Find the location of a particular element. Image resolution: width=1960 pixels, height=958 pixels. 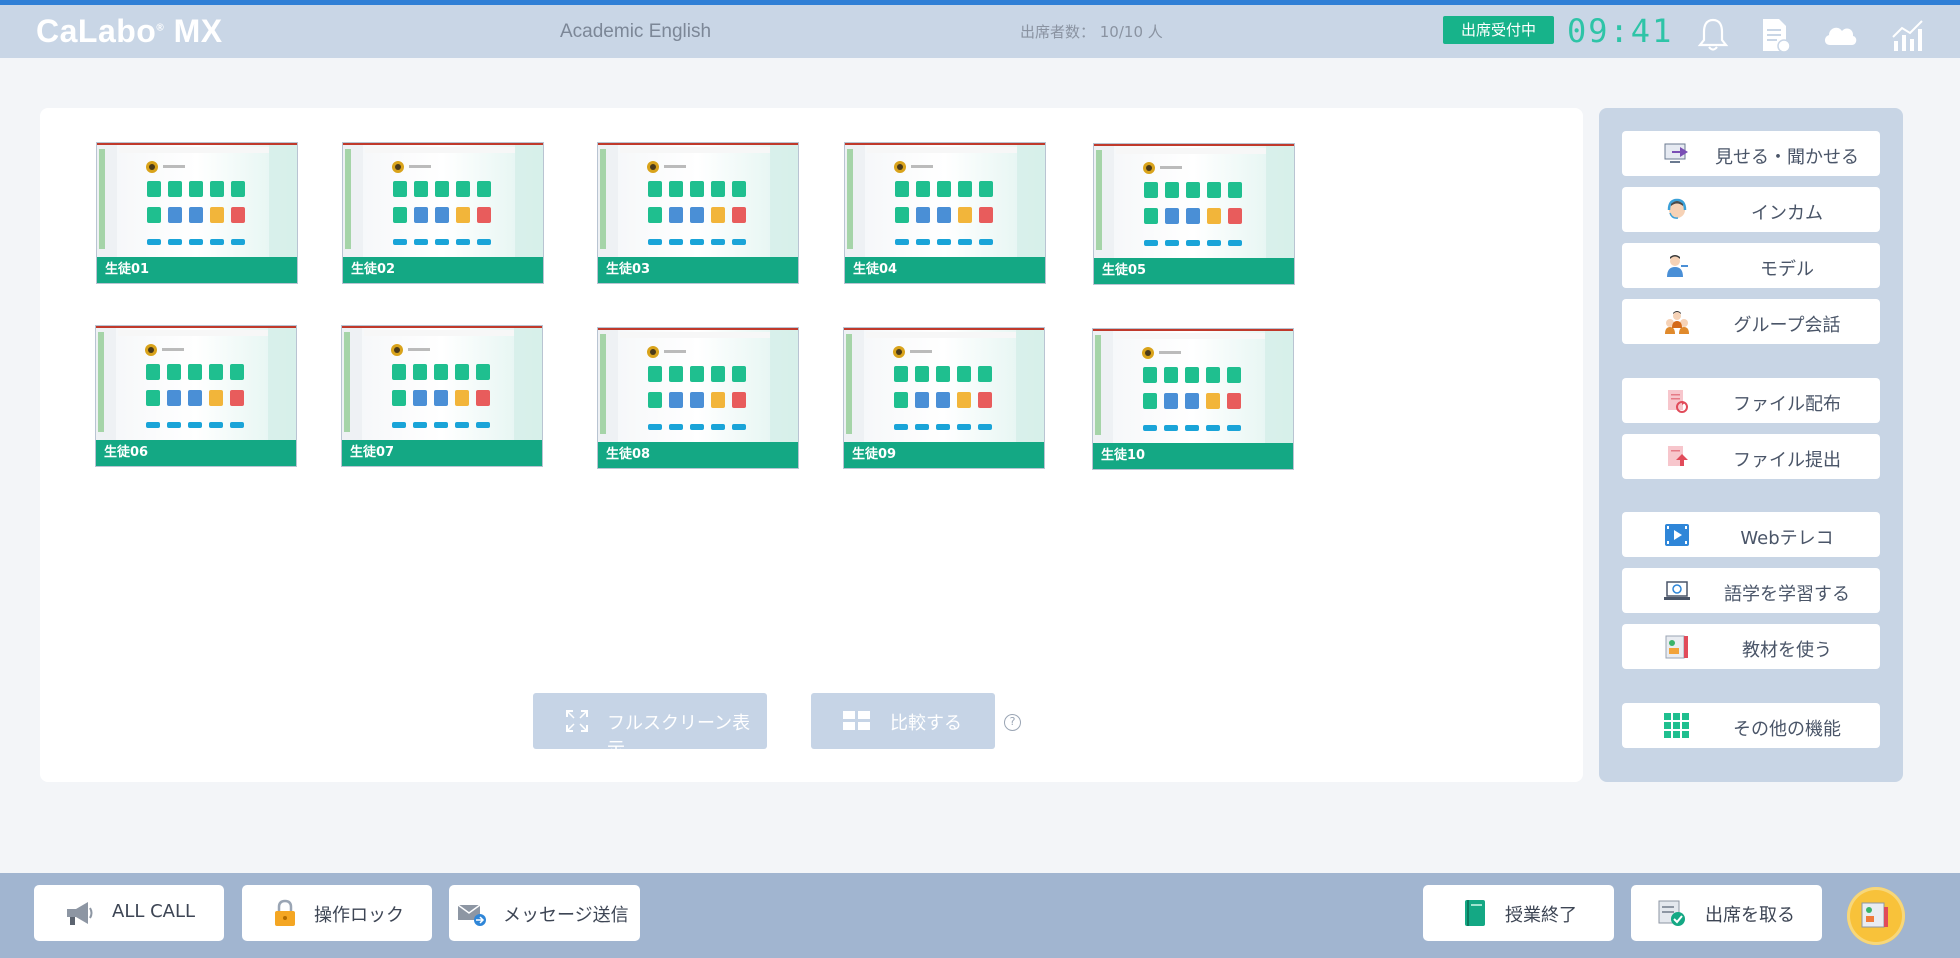

model-button: モデル is located at coordinates (1751, 265).